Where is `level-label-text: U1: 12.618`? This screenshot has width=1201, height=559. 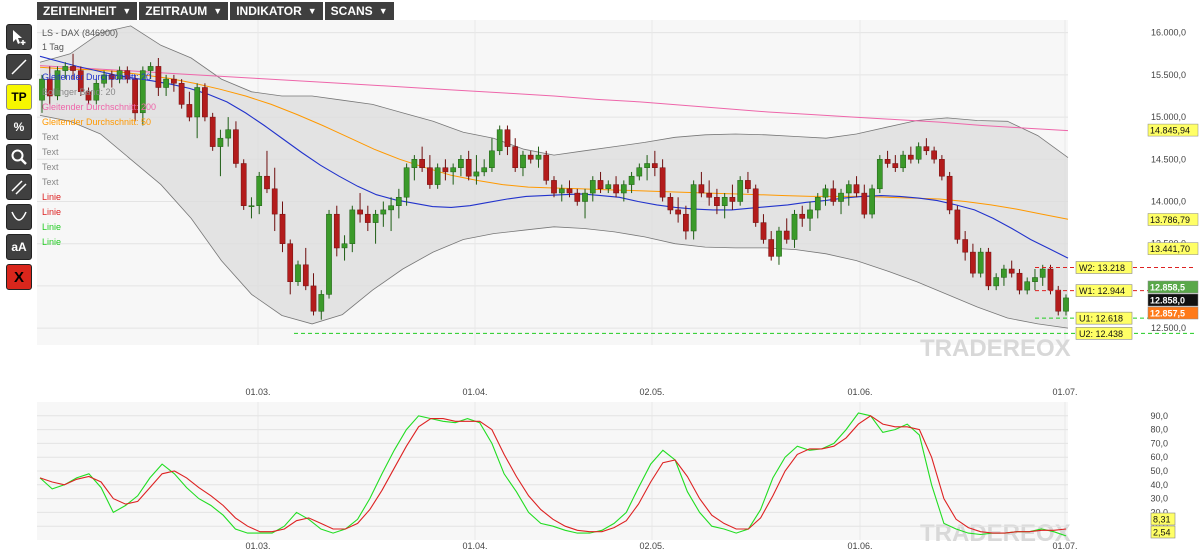 level-label-text: U1: 12.618 is located at coordinates (1101, 319).